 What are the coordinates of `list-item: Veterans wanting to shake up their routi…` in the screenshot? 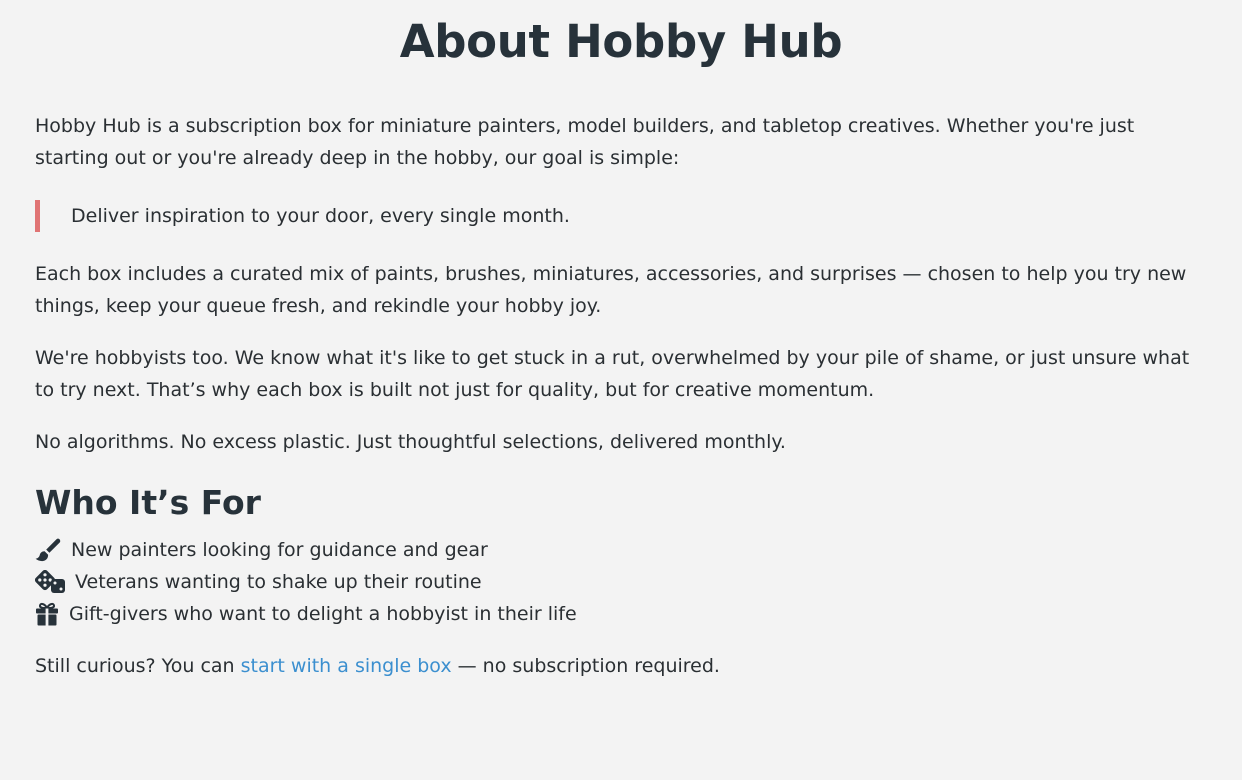 It's located at (621, 582).